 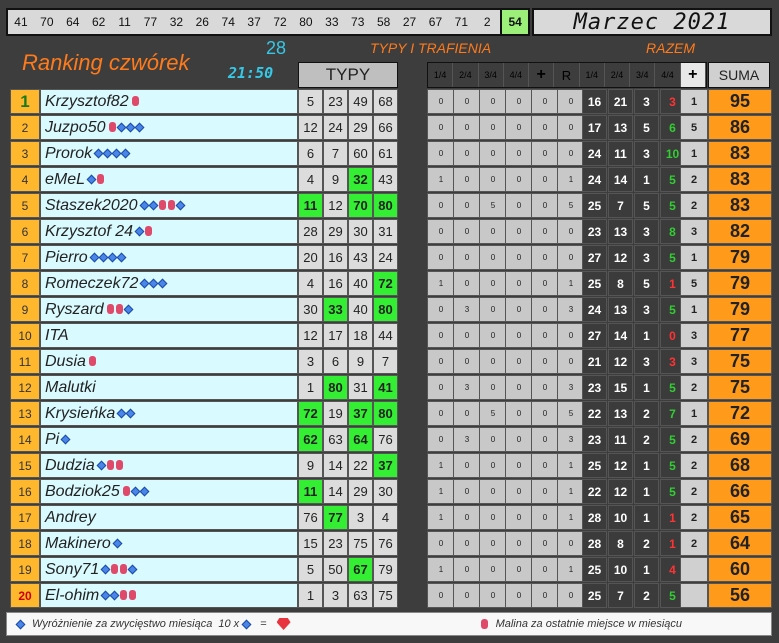 What do you see at coordinates (694, 595) in the screenshot?
I see `plus-cell` at bounding box center [694, 595].